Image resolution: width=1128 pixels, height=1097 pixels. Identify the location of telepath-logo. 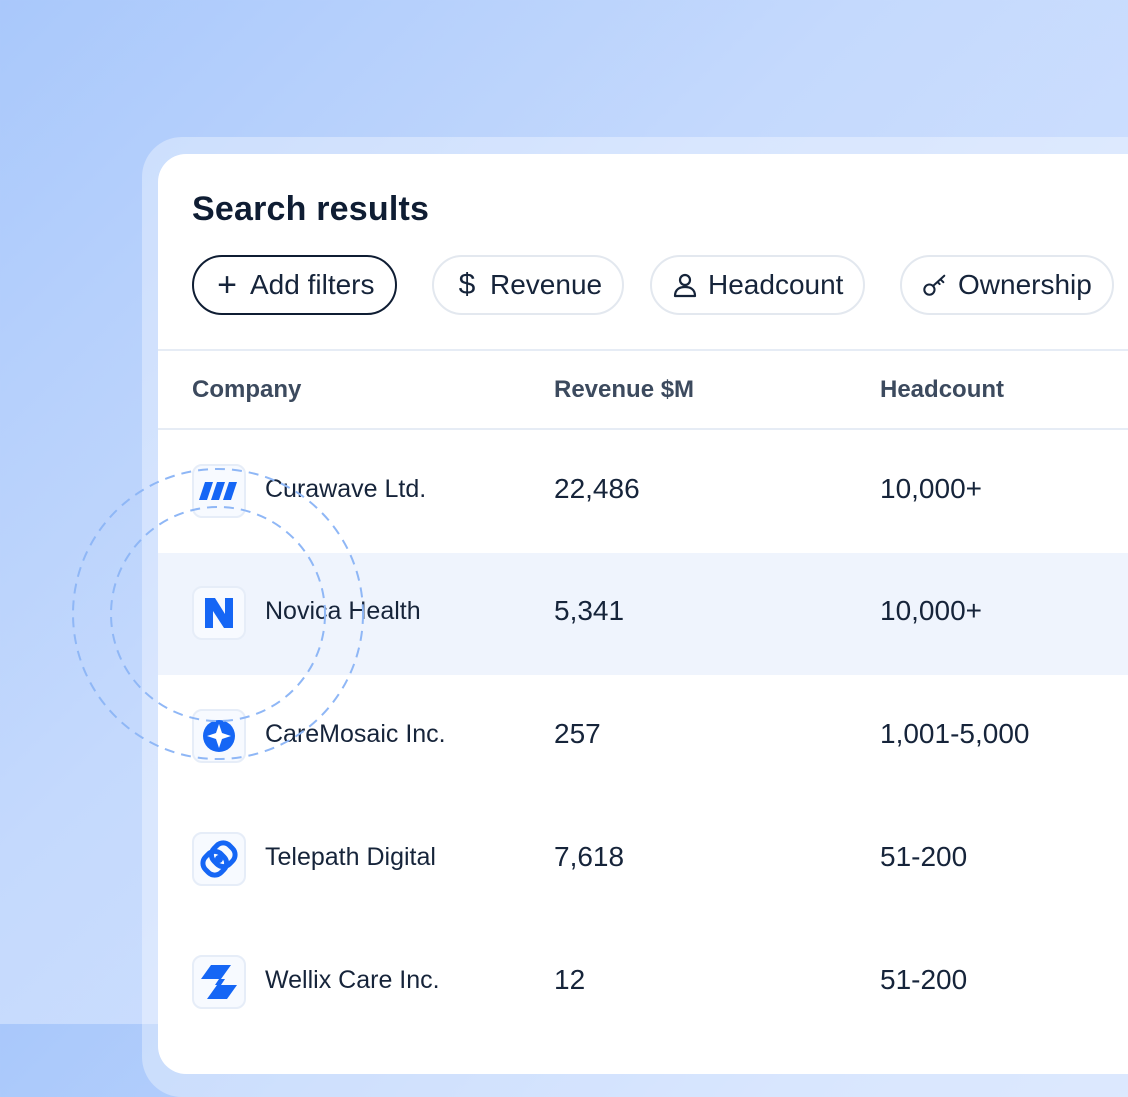
(219, 859).